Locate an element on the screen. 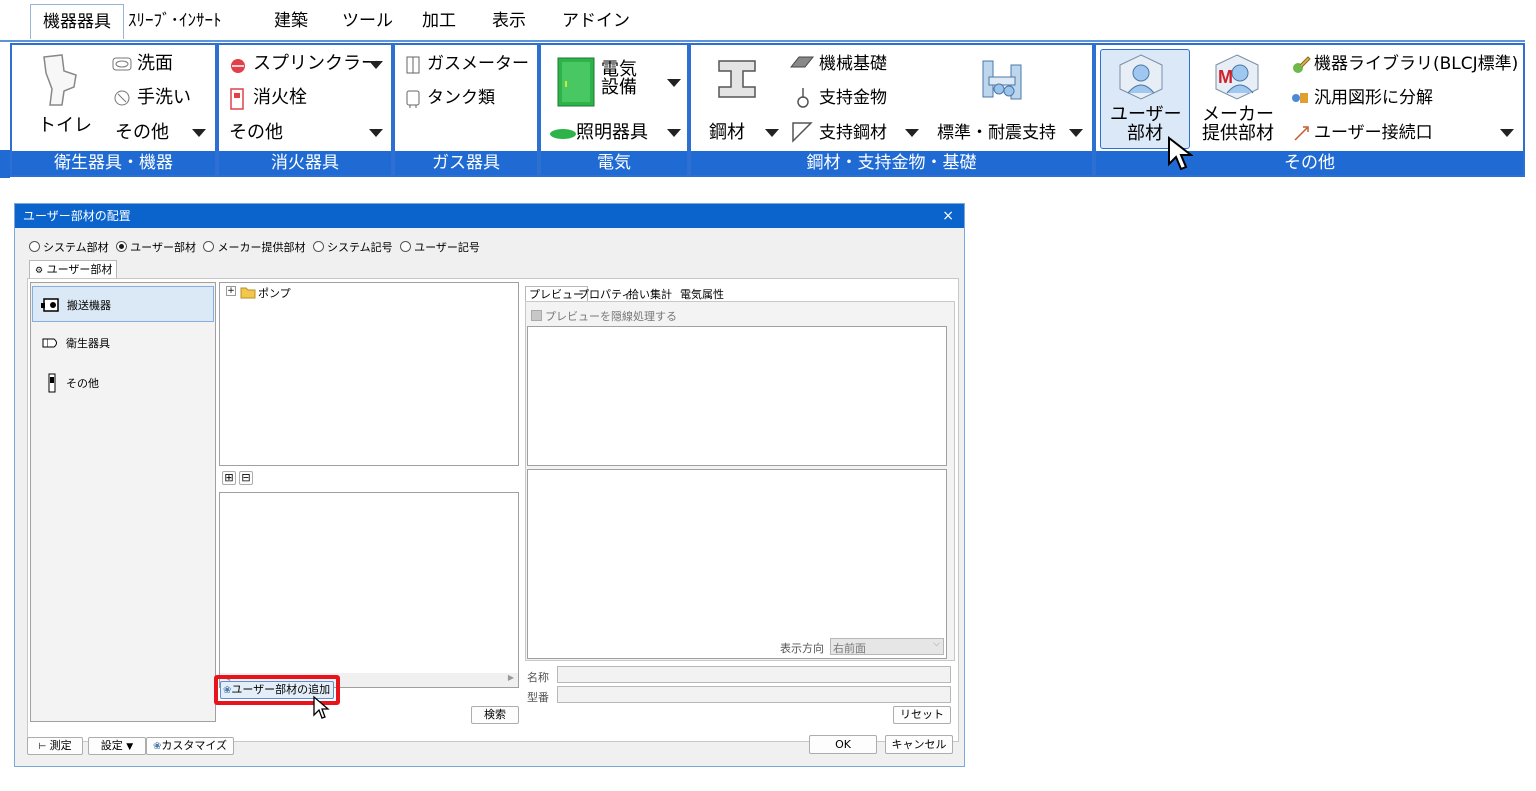 This screenshot has height=791, width=1536. view-direction-label: 表示方向 is located at coordinates (802, 648).